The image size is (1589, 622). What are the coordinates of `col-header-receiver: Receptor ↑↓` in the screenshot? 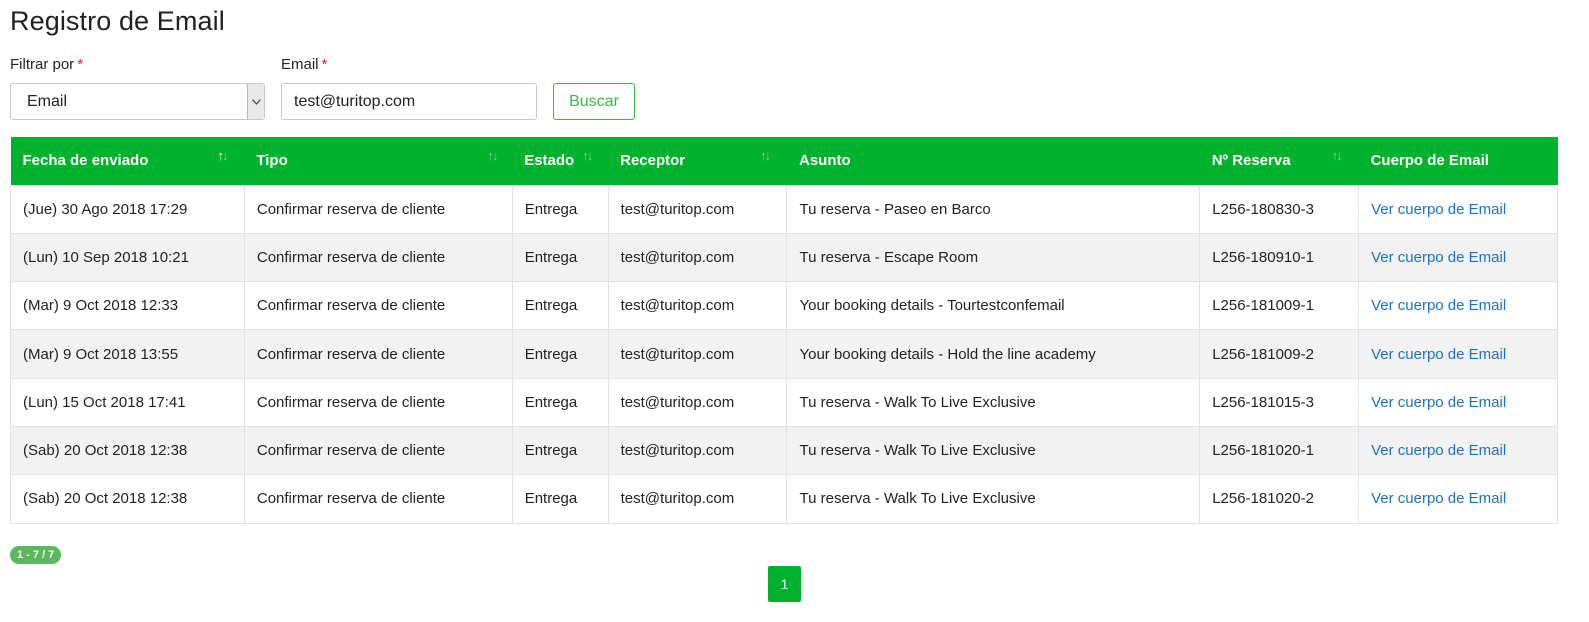 It's located at (697, 161).